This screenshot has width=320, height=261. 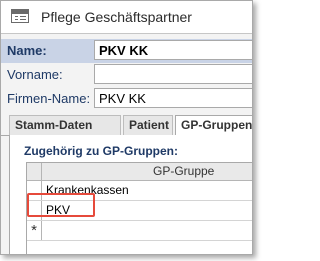 I want to click on firmen-name-field: PKV KK, so click(x=173, y=98).